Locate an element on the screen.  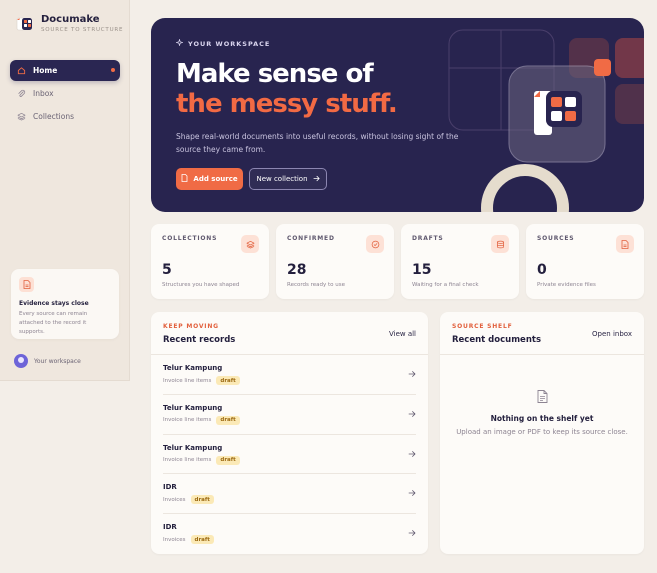
nav-item-collections: Collections is located at coordinates (65, 116).